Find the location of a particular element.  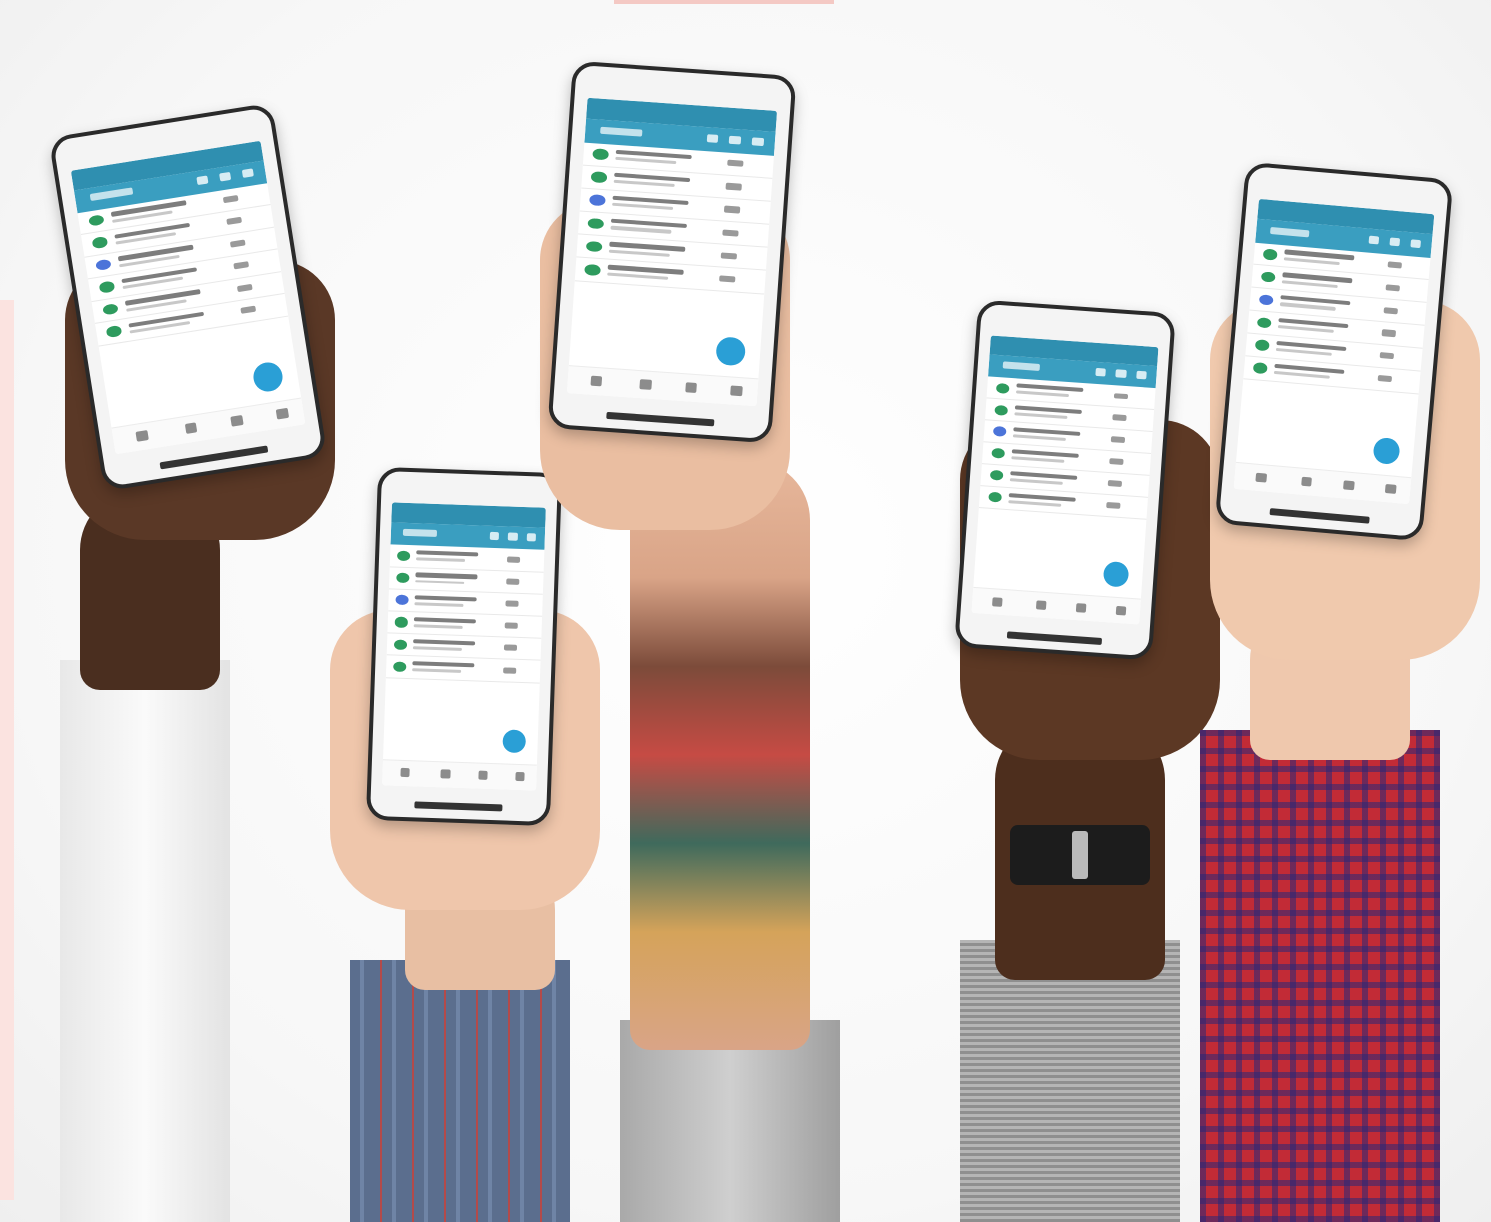

sleeve-grey-knit is located at coordinates (1070, 1081).